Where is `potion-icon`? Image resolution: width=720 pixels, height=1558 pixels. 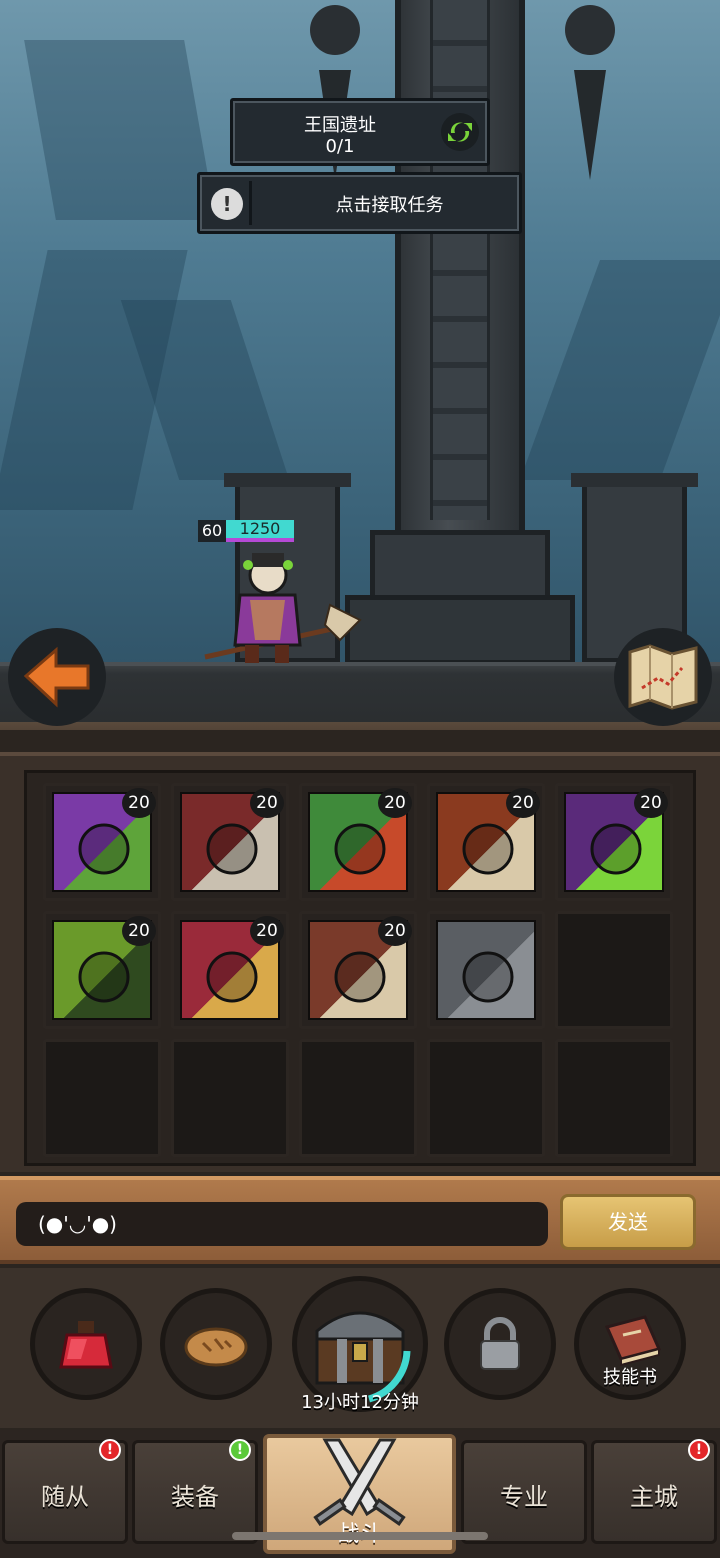
potion-icon is located at coordinates (86, 1345).